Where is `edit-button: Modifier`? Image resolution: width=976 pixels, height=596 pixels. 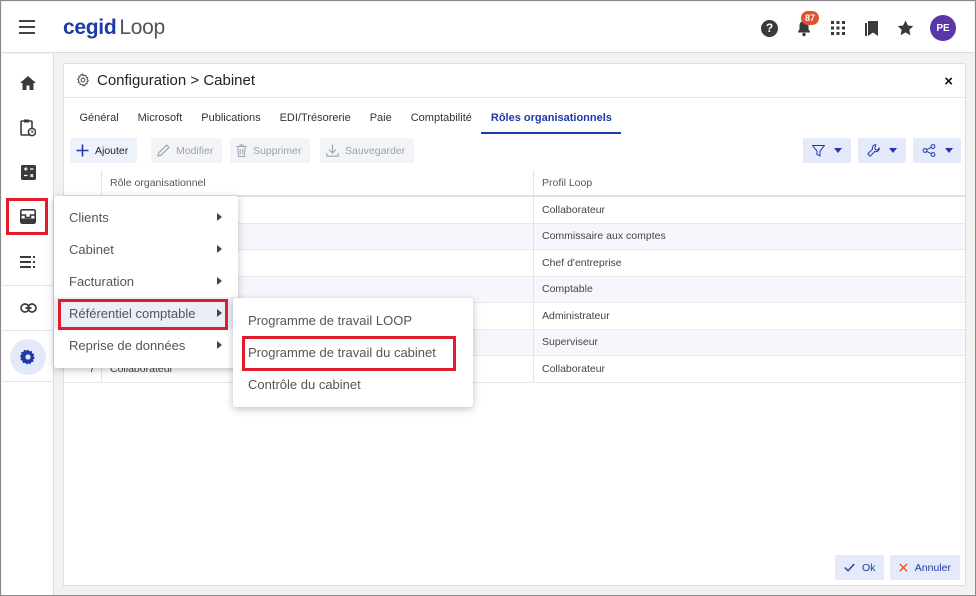
edit-button: Modifier is located at coordinates (187, 150).